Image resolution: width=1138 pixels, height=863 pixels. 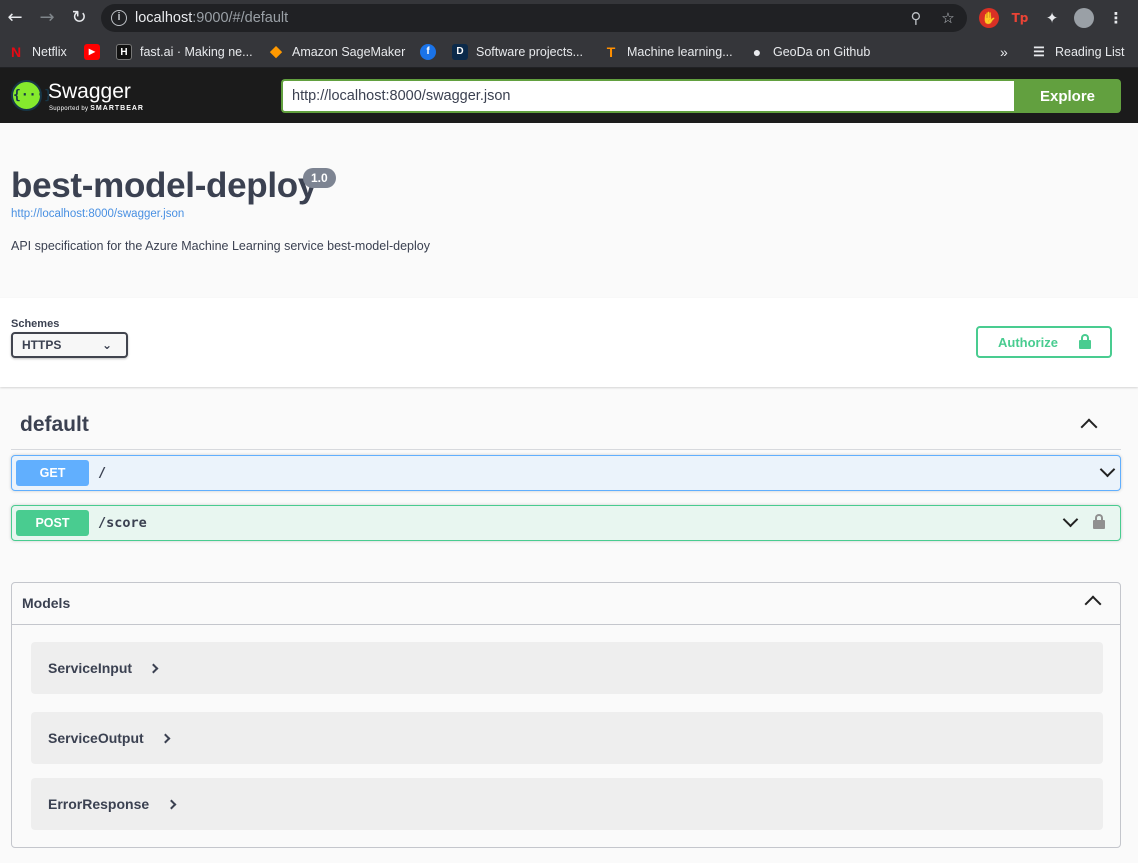 What do you see at coordinates (319, 178) in the screenshot?
I see `version-badge: 1.0` at bounding box center [319, 178].